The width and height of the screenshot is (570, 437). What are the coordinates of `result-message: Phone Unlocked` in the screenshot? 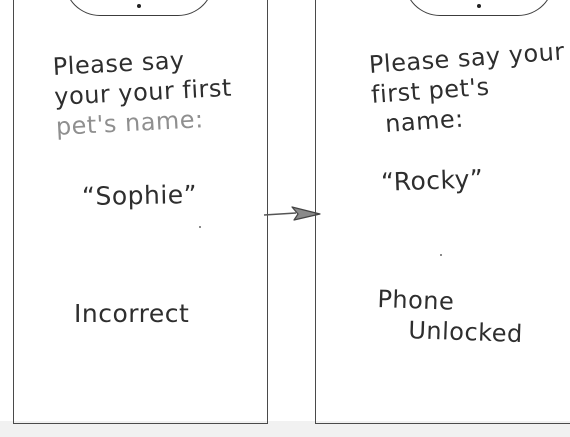 It's located at (450, 316).